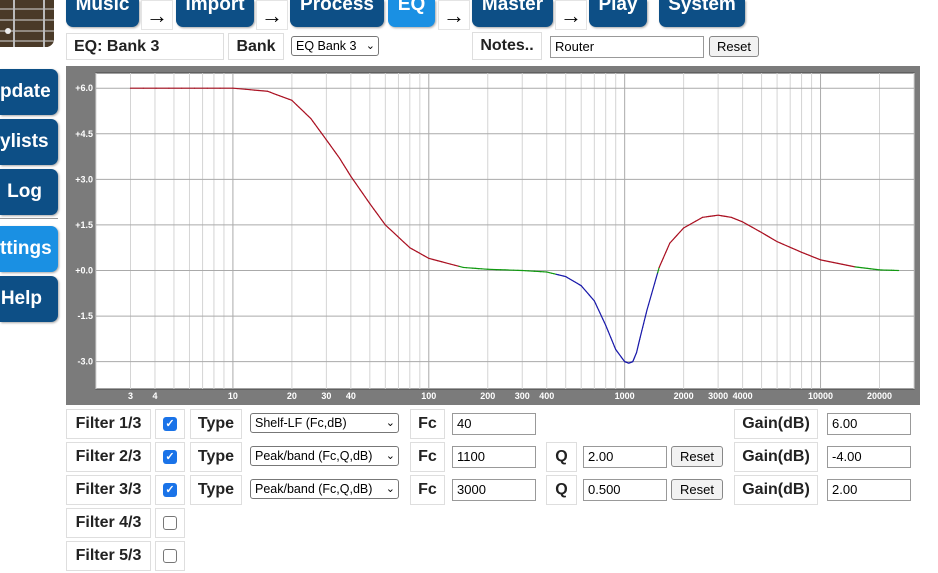 Image resolution: width=938 pixels, height=573 pixels. What do you see at coordinates (256, 46) in the screenshot?
I see `bank-label: Bank` at bounding box center [256, 46].